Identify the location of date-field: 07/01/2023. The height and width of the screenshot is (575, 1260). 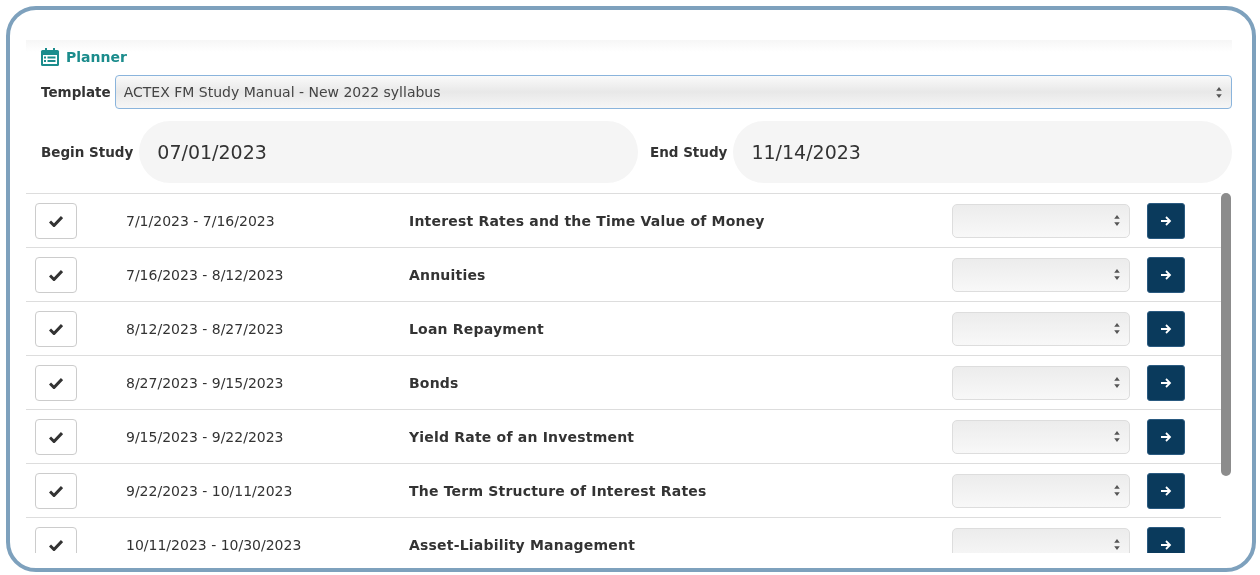
(388, 152).